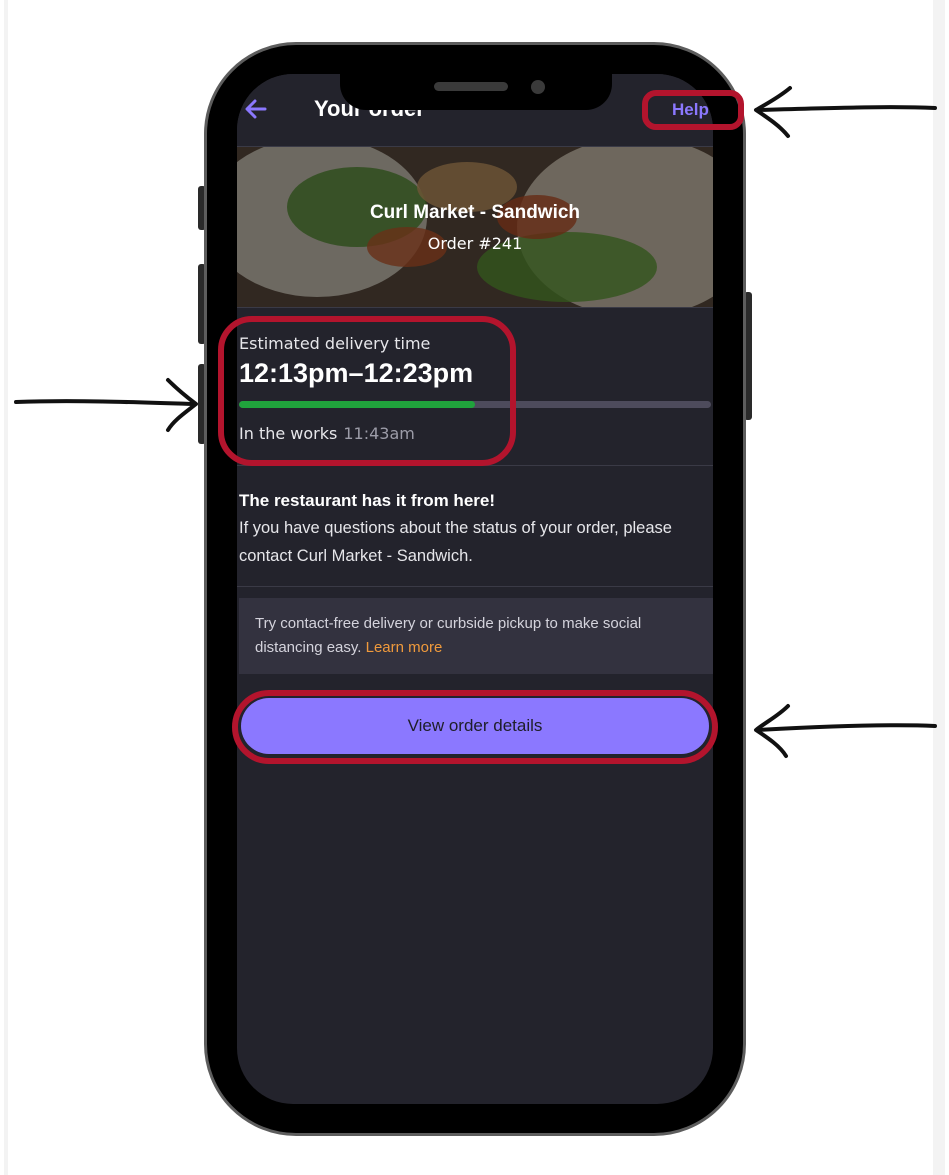  I want to click on back-button, so click(258, 110).